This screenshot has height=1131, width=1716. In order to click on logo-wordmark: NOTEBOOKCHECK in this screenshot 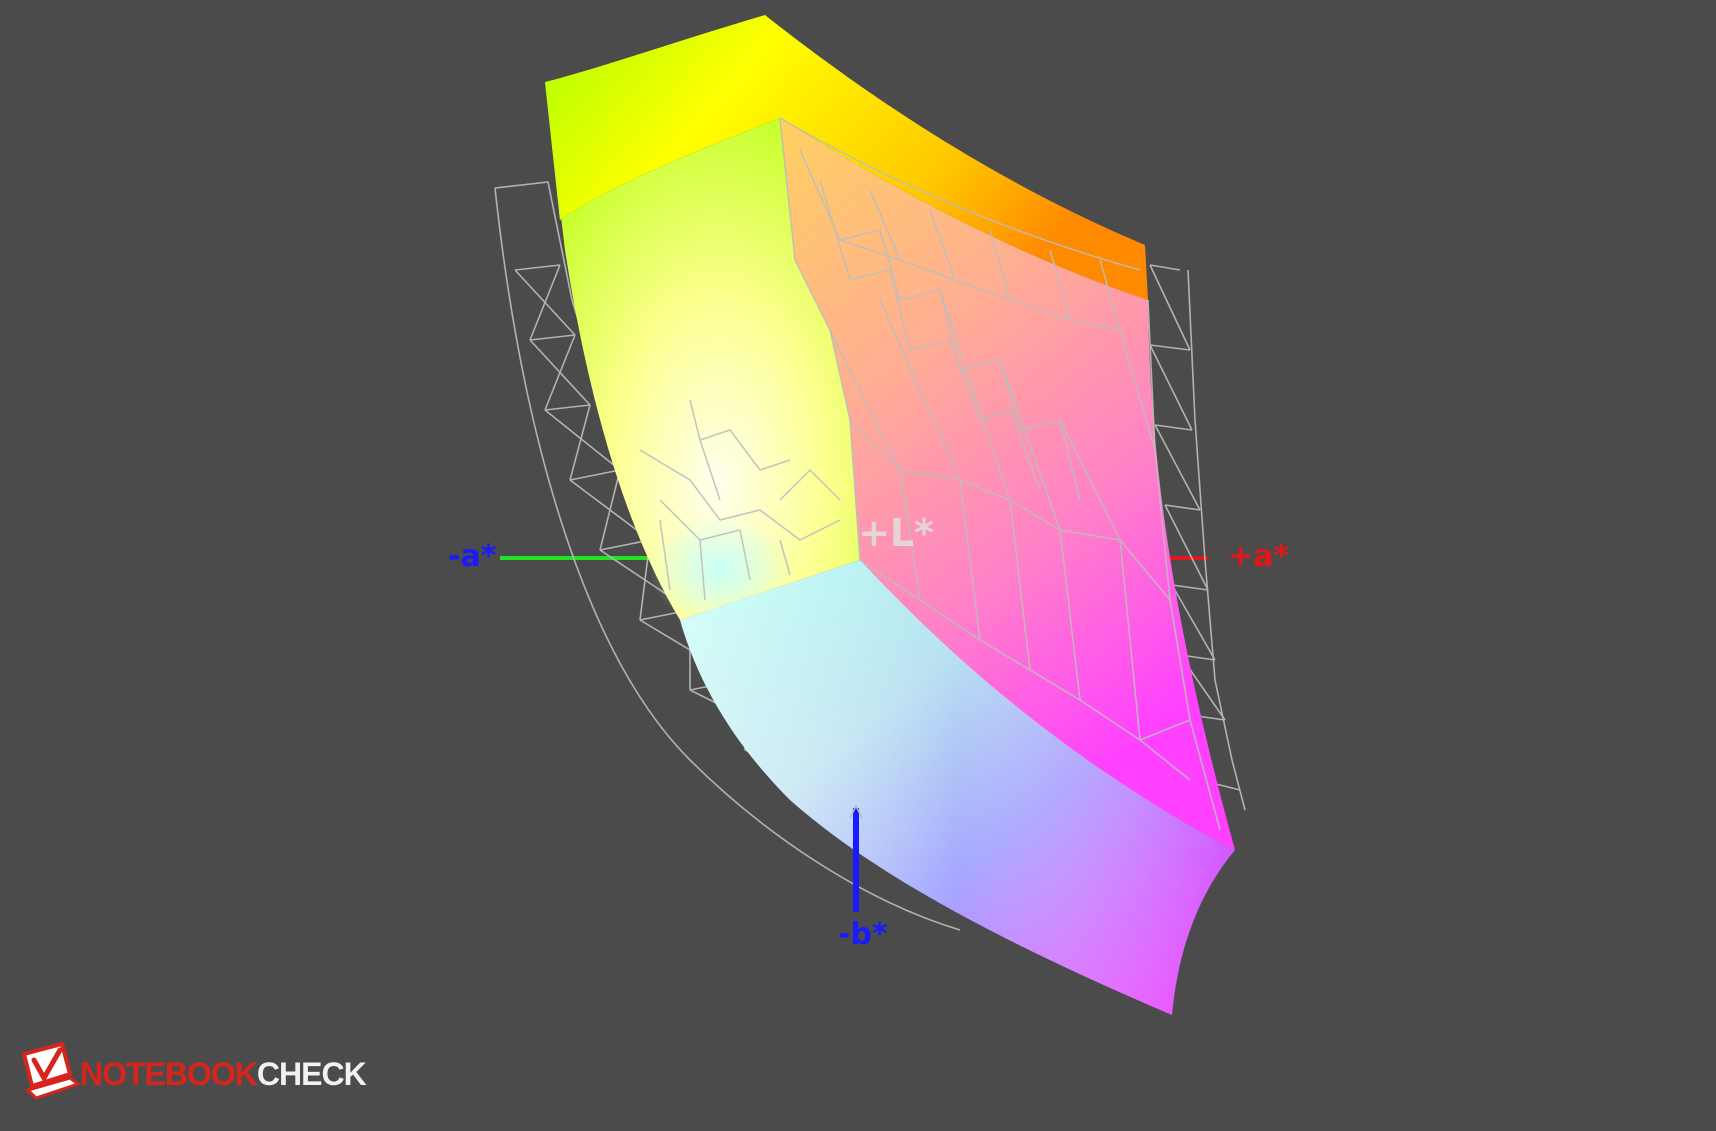, I will do `click(223, 1074)`.